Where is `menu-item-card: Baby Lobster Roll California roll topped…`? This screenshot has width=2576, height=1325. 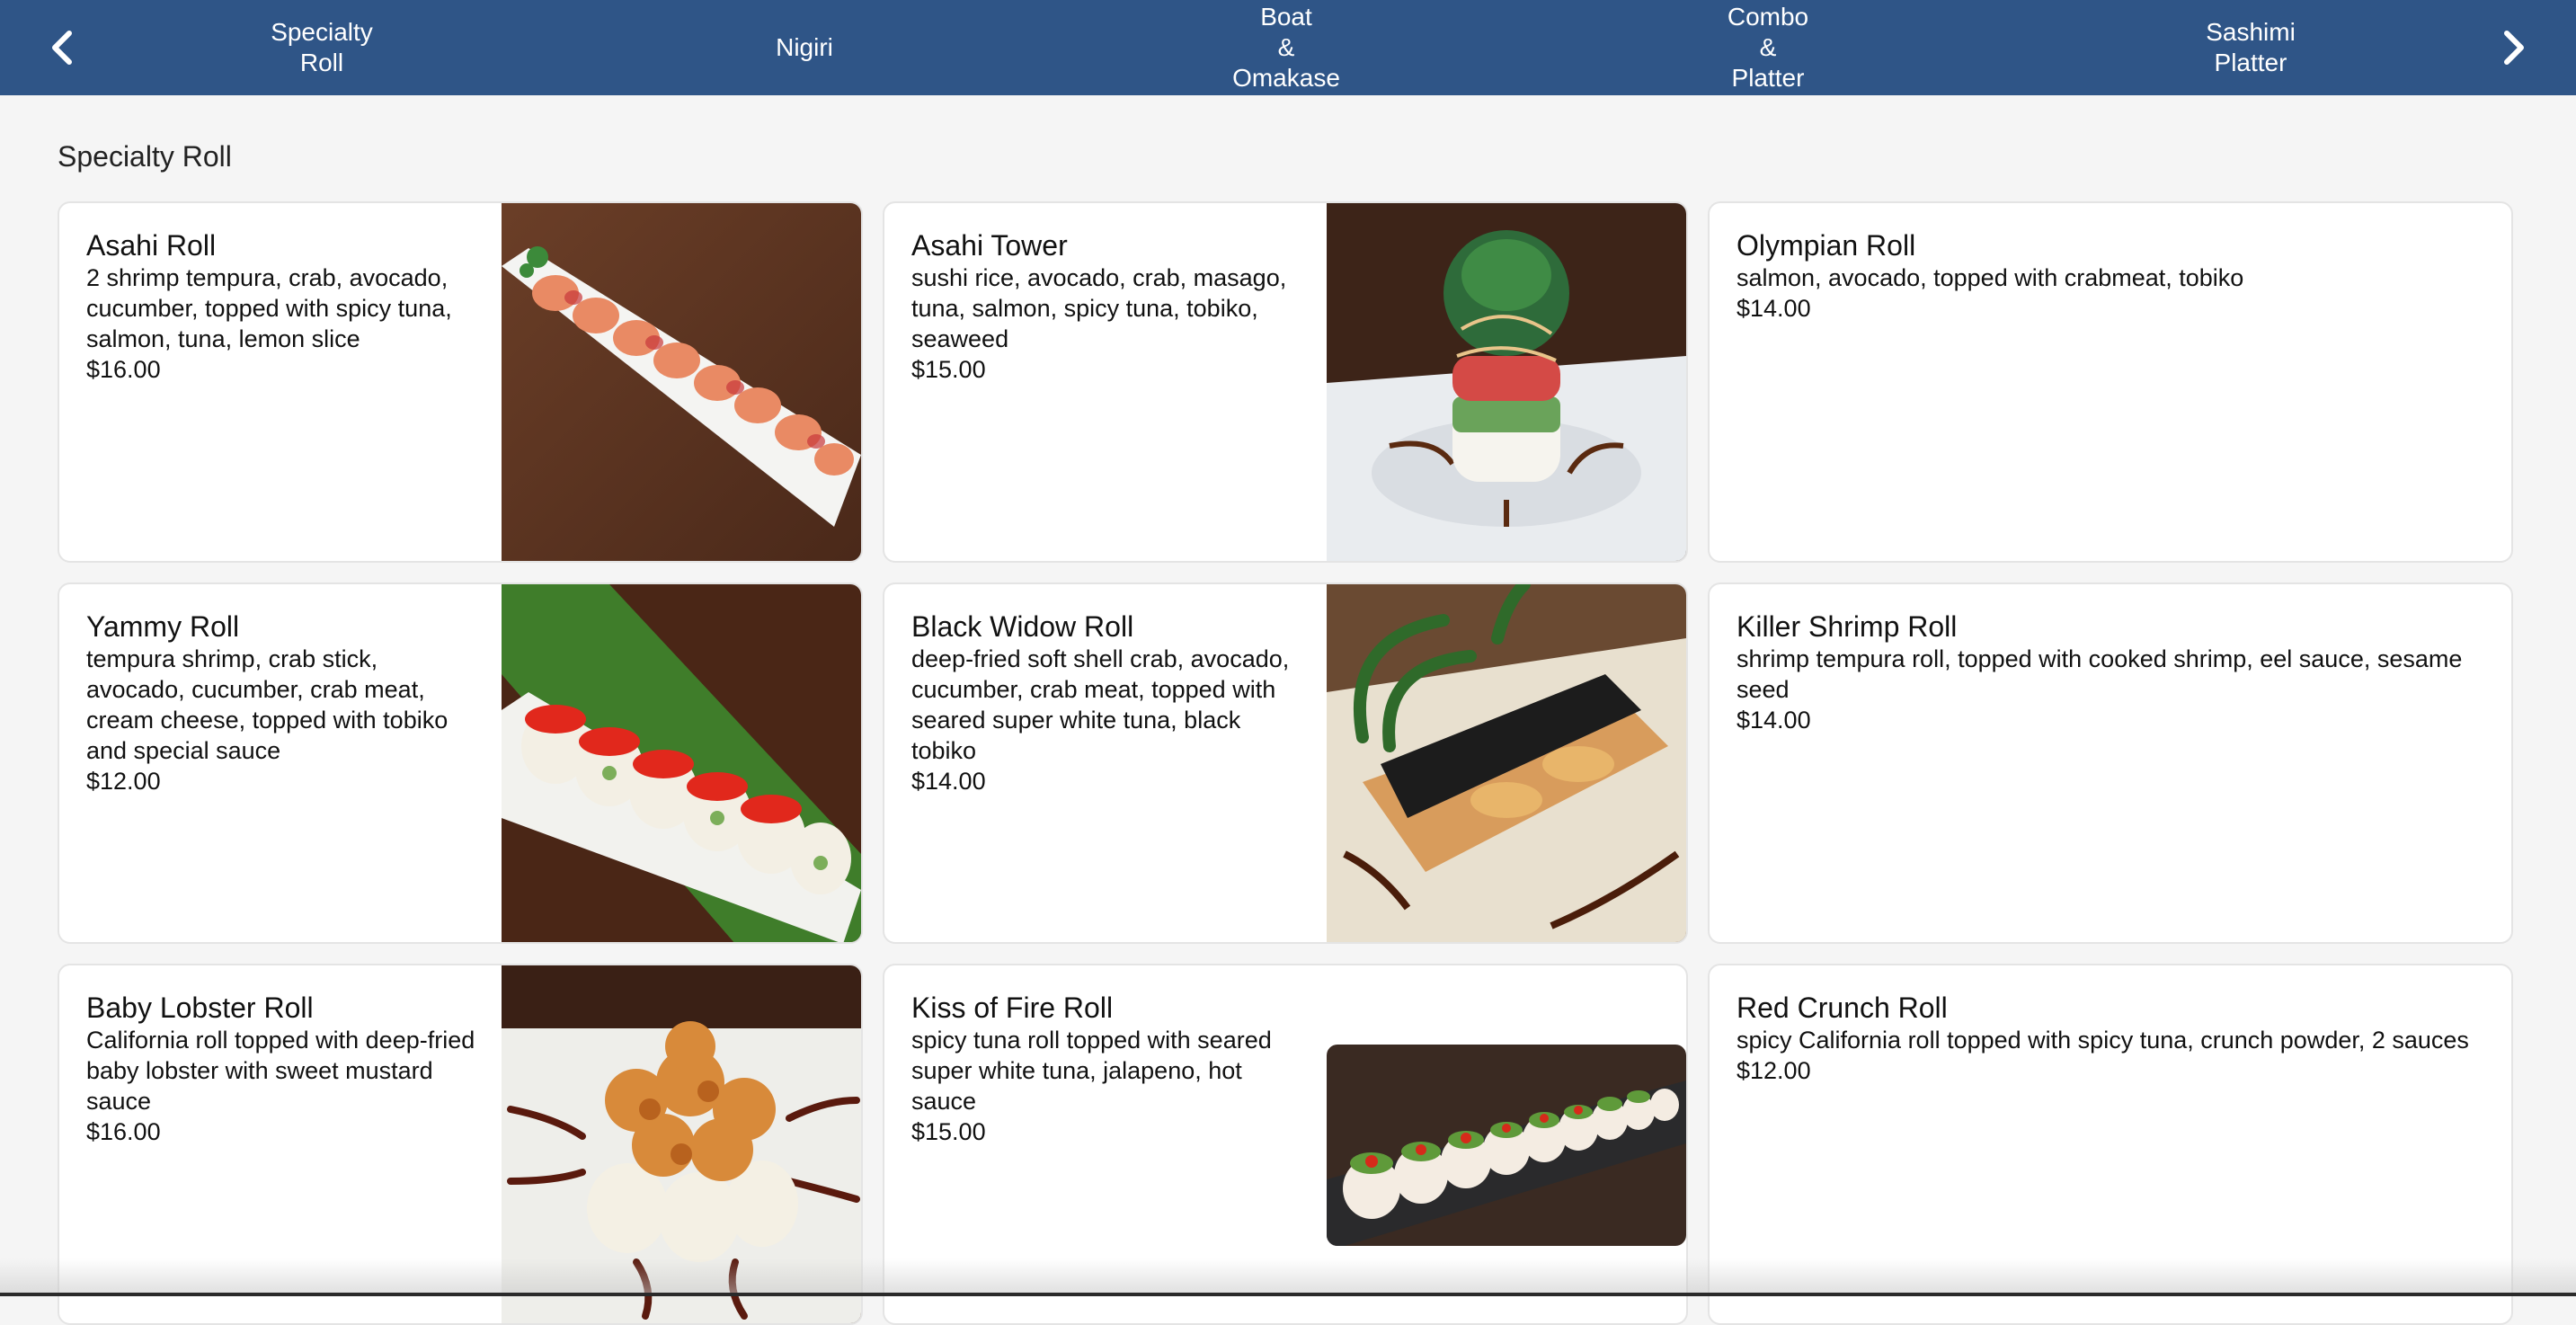 menu-item-card: Baby Lobster Roll California roll topped… is located at coordinates (460, 1145).